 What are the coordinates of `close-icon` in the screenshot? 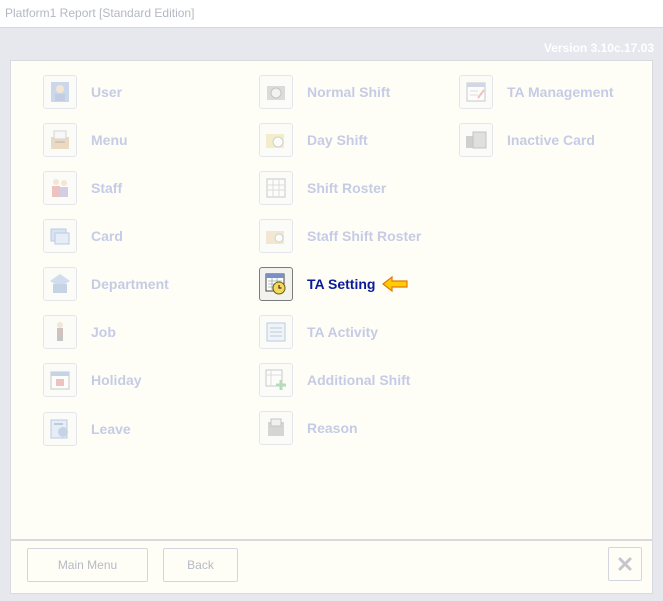 It's located at (625, 564).